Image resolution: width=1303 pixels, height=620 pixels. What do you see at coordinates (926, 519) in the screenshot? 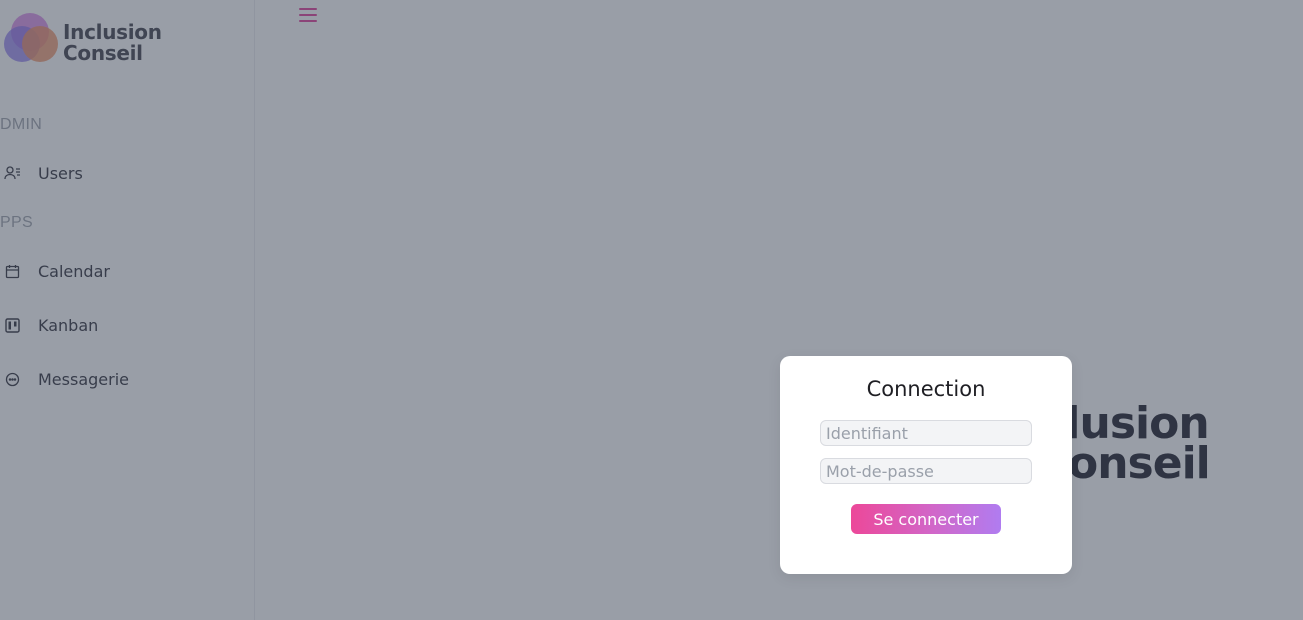
I see `login-button: Se connecter` at bounding box center [926, 519].